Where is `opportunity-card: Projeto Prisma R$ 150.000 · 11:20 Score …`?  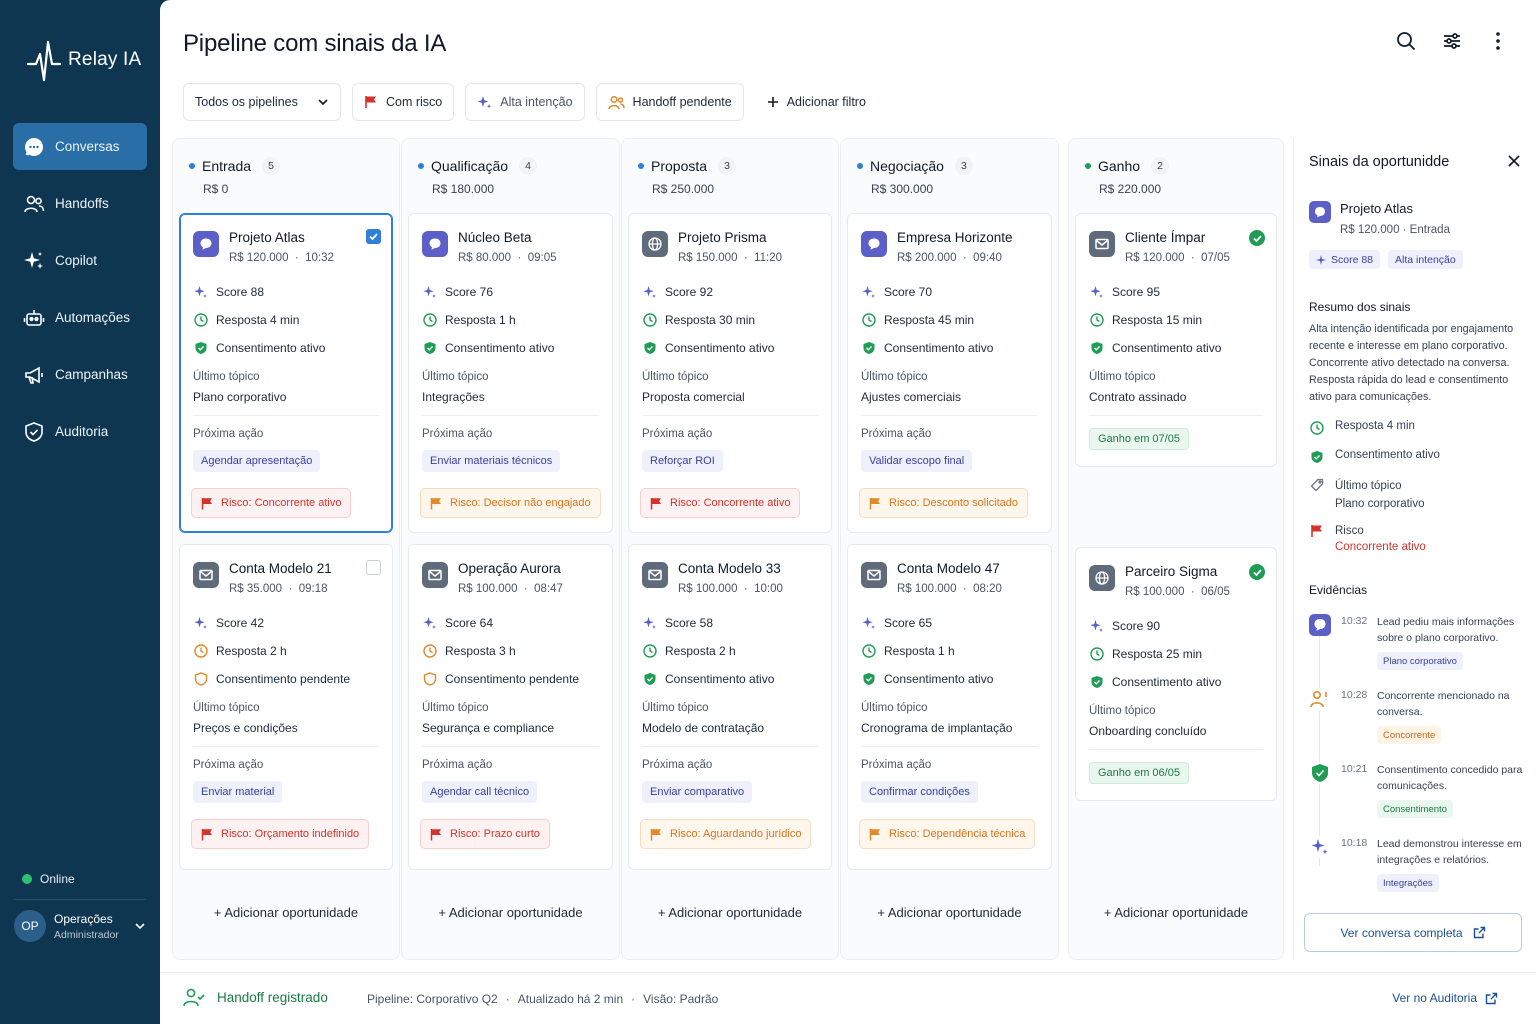 opportunity-card: Projeto Prisma R$ 150.000 · 11:20 Score … is located at coordinates (730, 373).